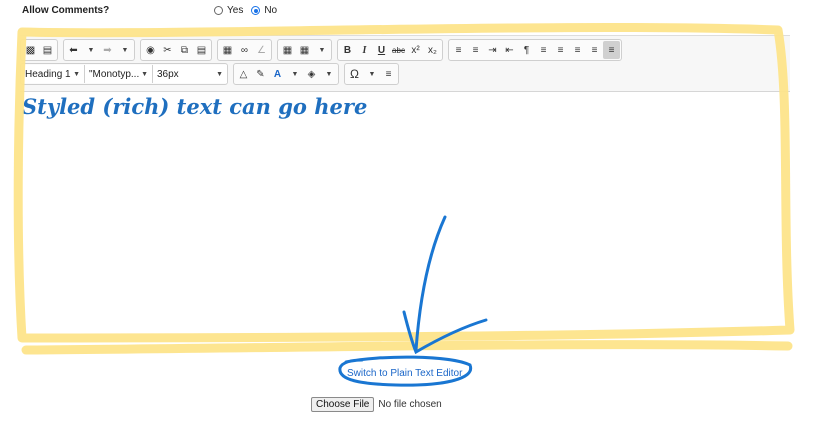  I want to click on toolbar-group-clipboard: ◉ ✂ ⧉ ▤, so click(176, 50).